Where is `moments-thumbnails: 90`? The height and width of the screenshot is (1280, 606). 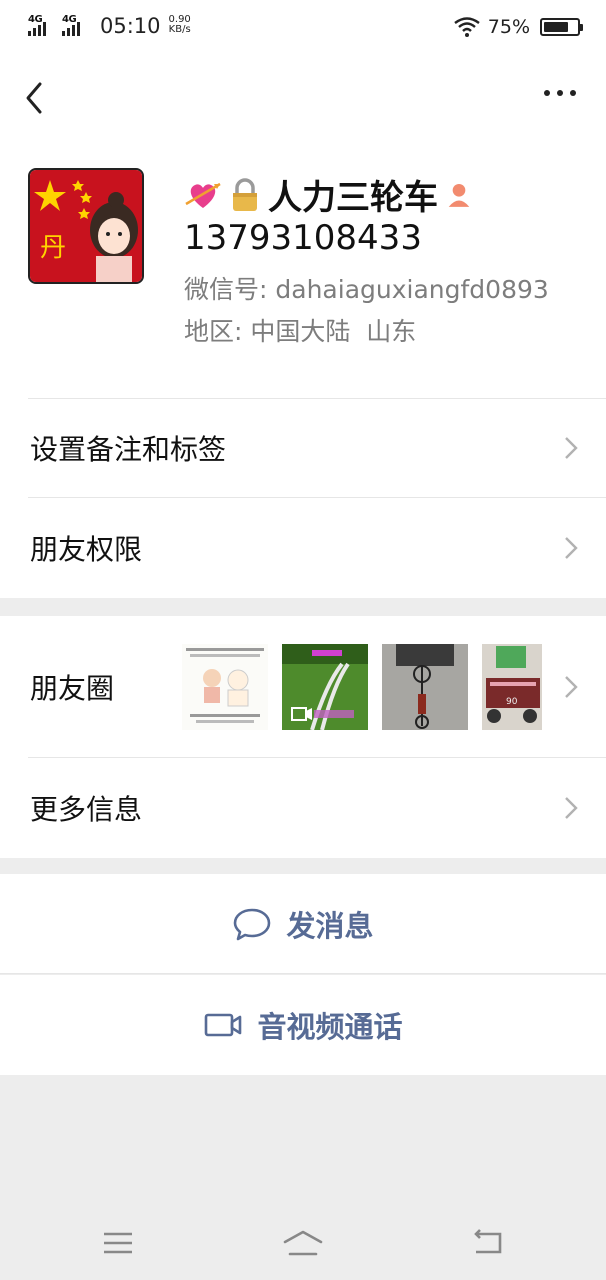 moments-thumbnails: 90 is located at coordinates (362, 687).